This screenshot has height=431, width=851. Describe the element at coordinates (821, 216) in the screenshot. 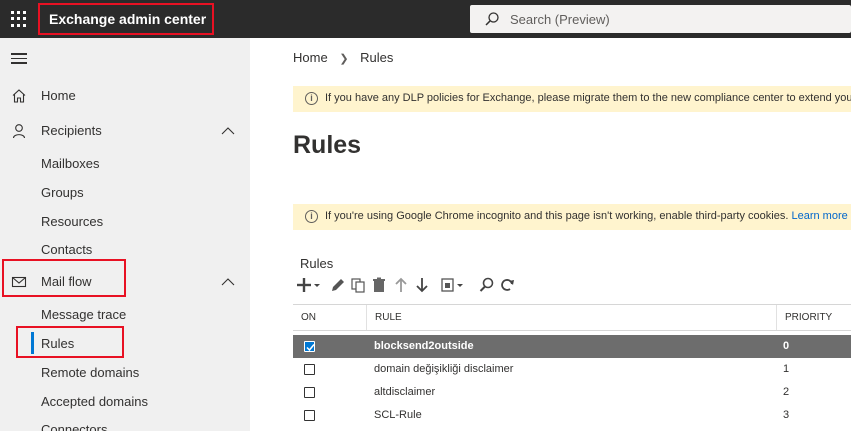

I see `learn-more-link: Learn more ab` at that location.